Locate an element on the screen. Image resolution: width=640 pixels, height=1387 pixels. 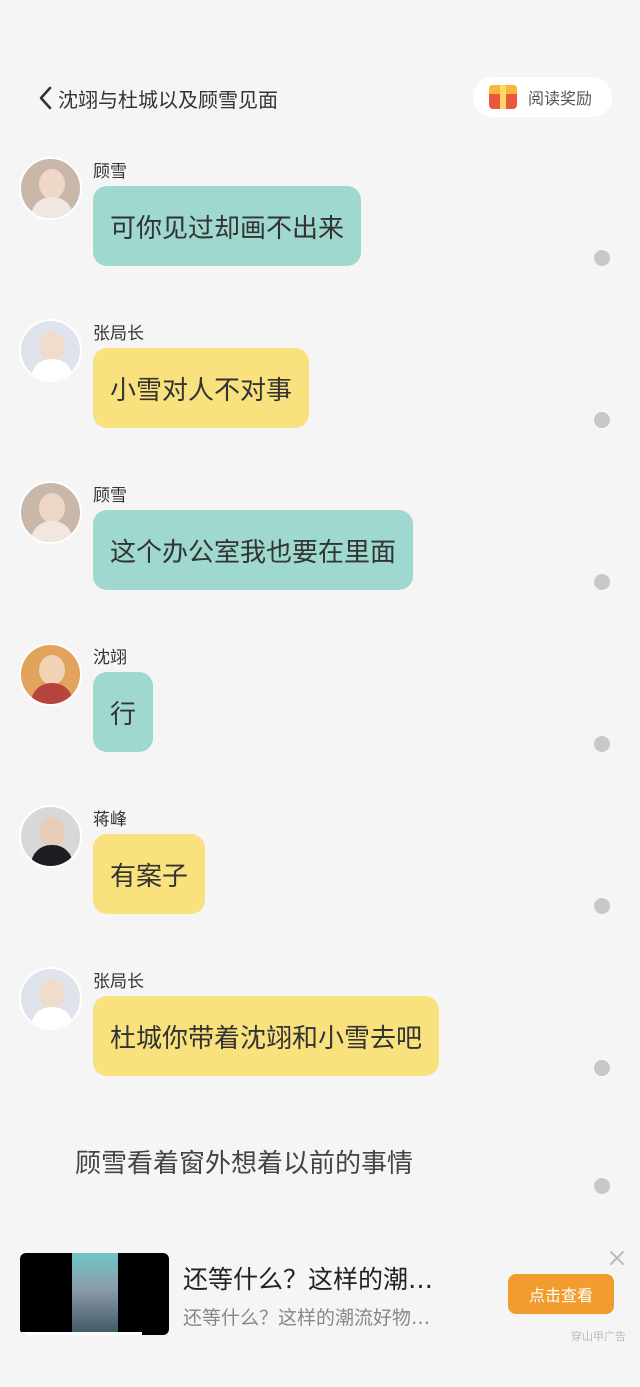
message-bubble: 可你见过却画不出来 is located at coordinates (227, 226).